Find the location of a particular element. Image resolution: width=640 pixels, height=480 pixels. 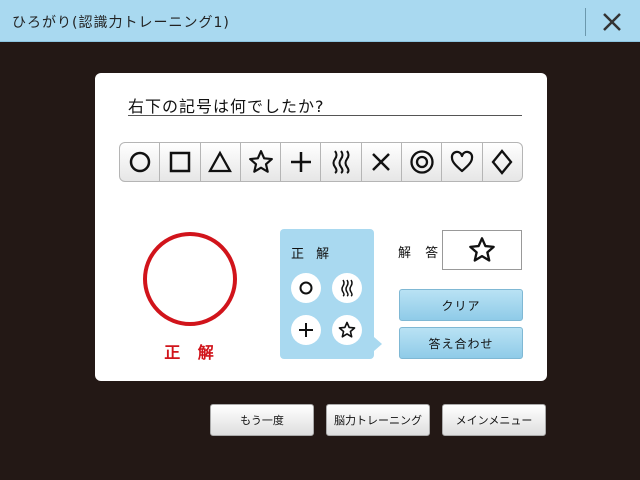

symbol-wavy-button is located at coordinates (341, 162).